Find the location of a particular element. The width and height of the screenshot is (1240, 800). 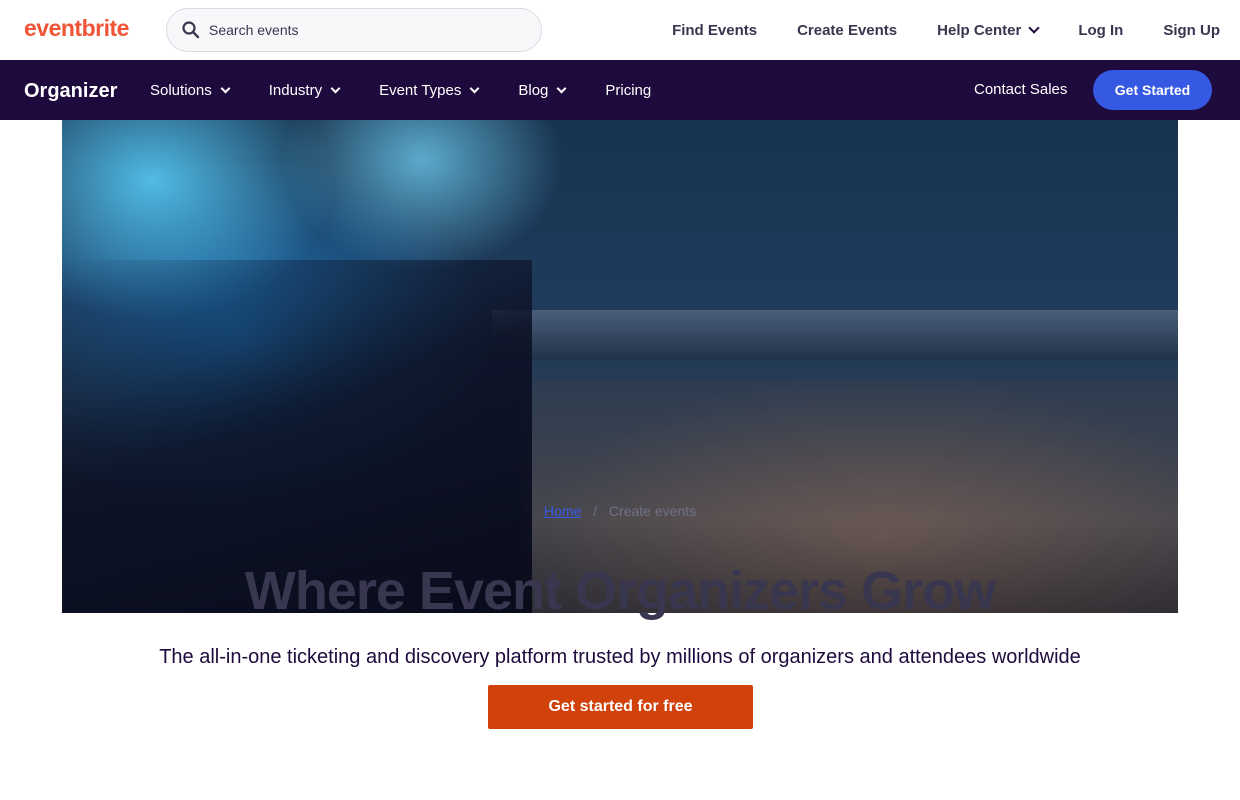

search-bar is located at coordinates (354, 30).